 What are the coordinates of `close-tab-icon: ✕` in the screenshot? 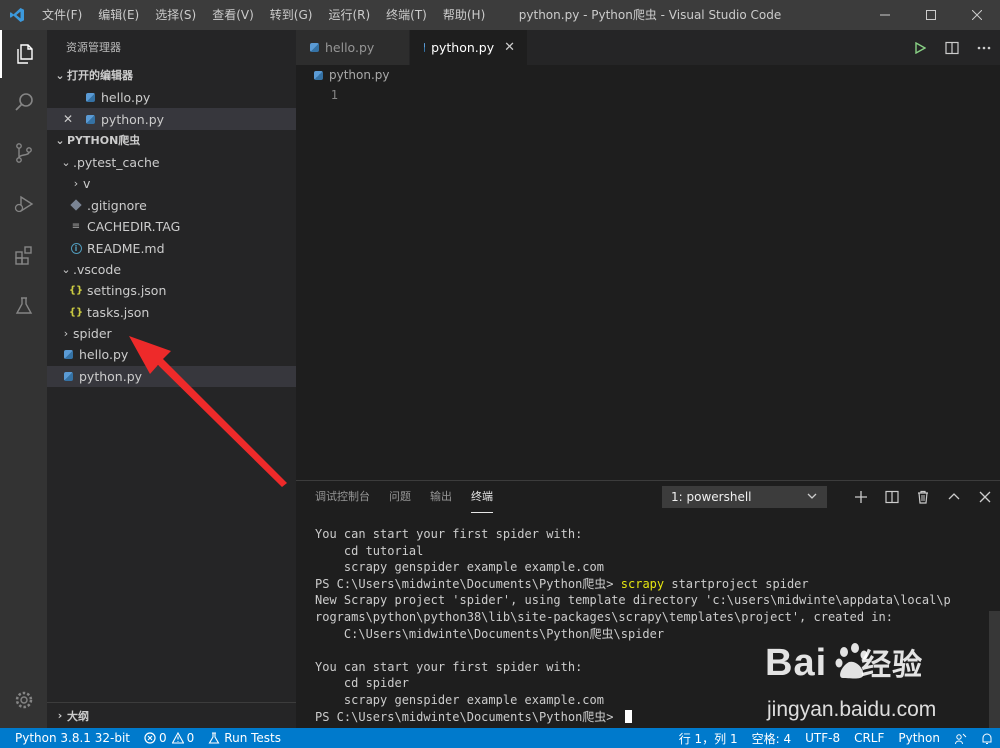 It's located at (509, 47).